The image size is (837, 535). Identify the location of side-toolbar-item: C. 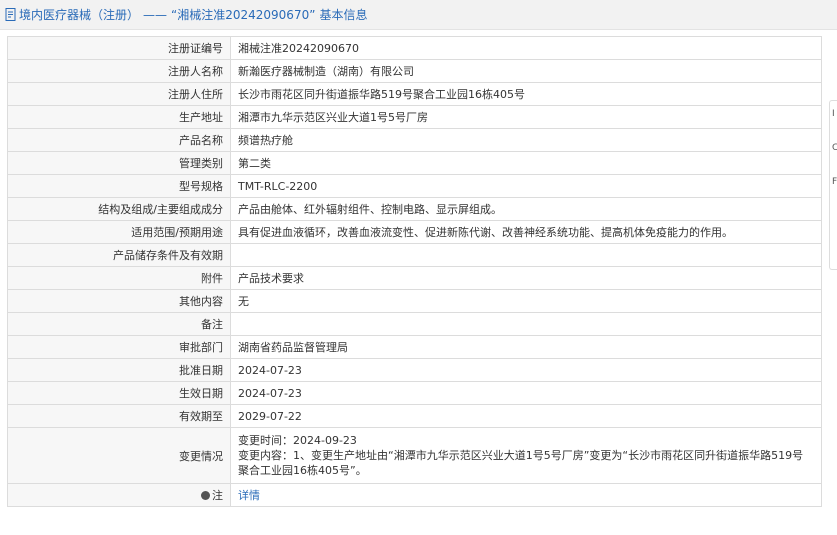
(834, 148).